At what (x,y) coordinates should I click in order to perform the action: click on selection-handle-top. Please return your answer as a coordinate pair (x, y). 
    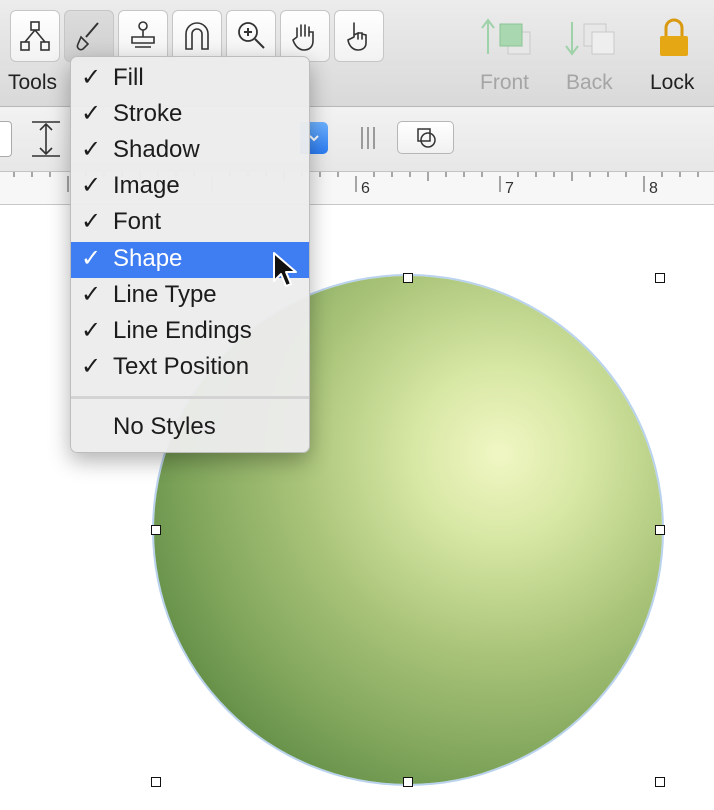
    Looking at the image, I should click on (408, 278).